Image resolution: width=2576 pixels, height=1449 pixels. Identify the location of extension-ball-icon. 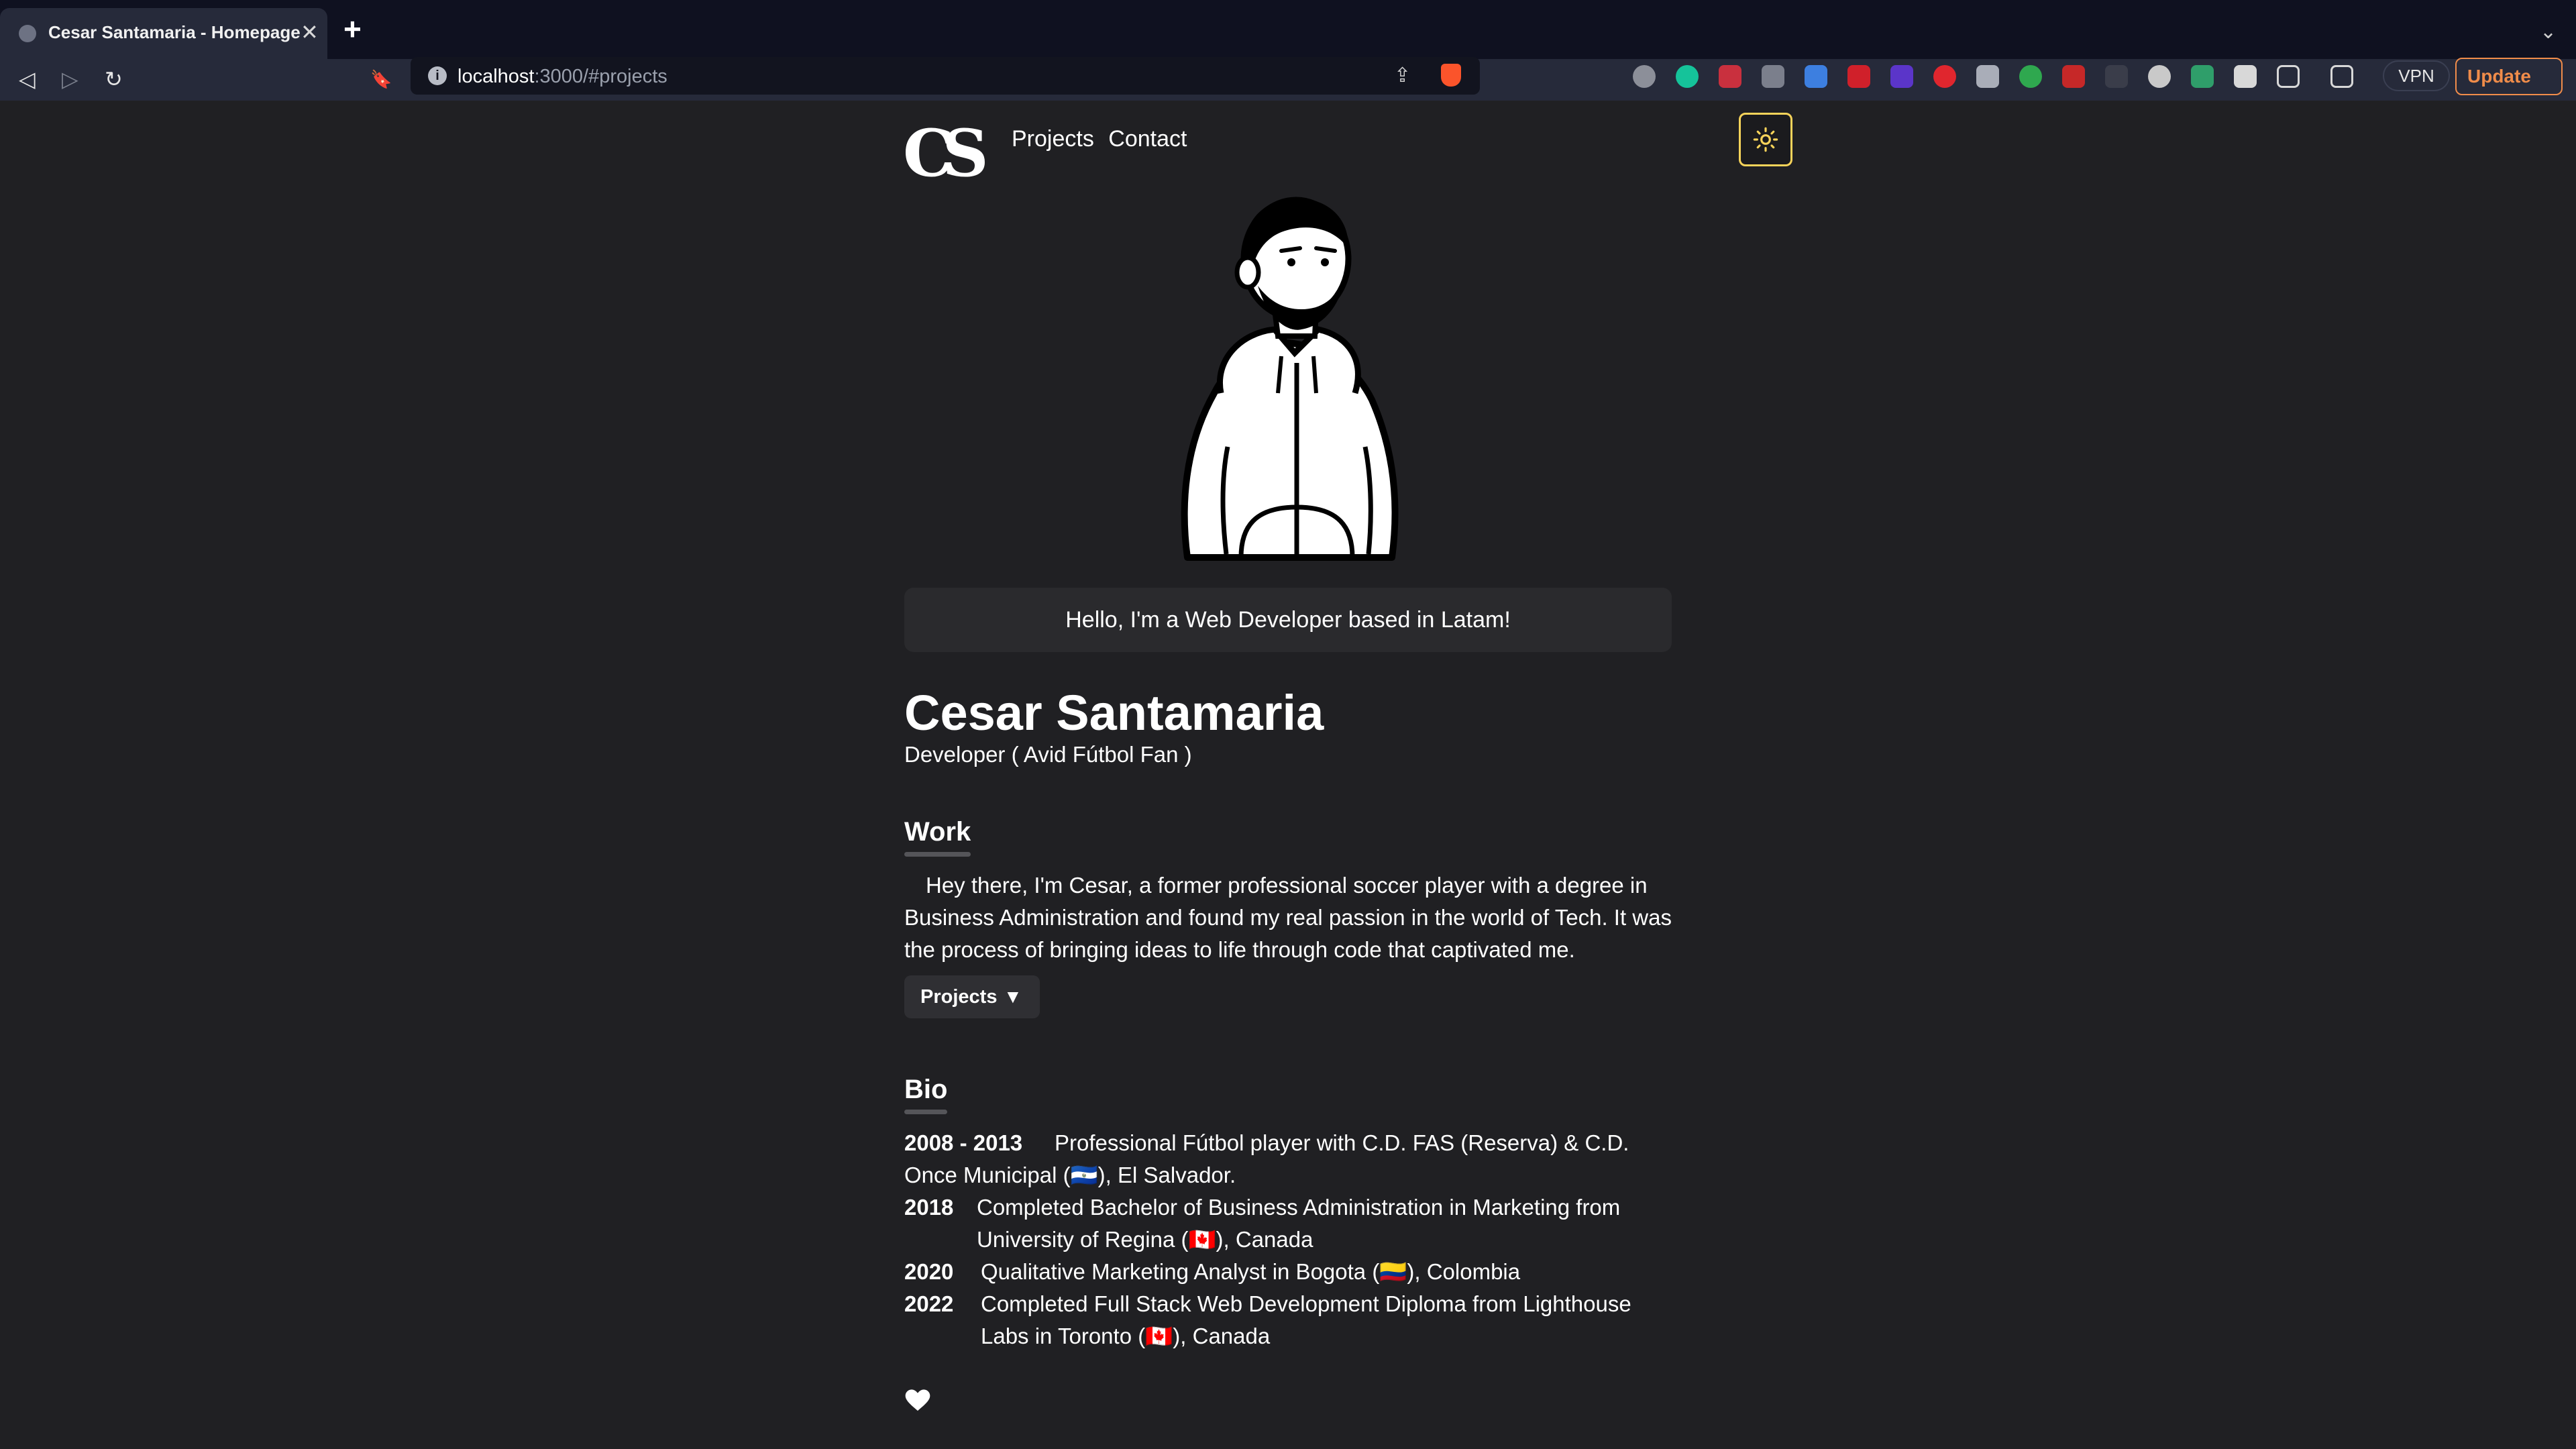
(2030, 76).